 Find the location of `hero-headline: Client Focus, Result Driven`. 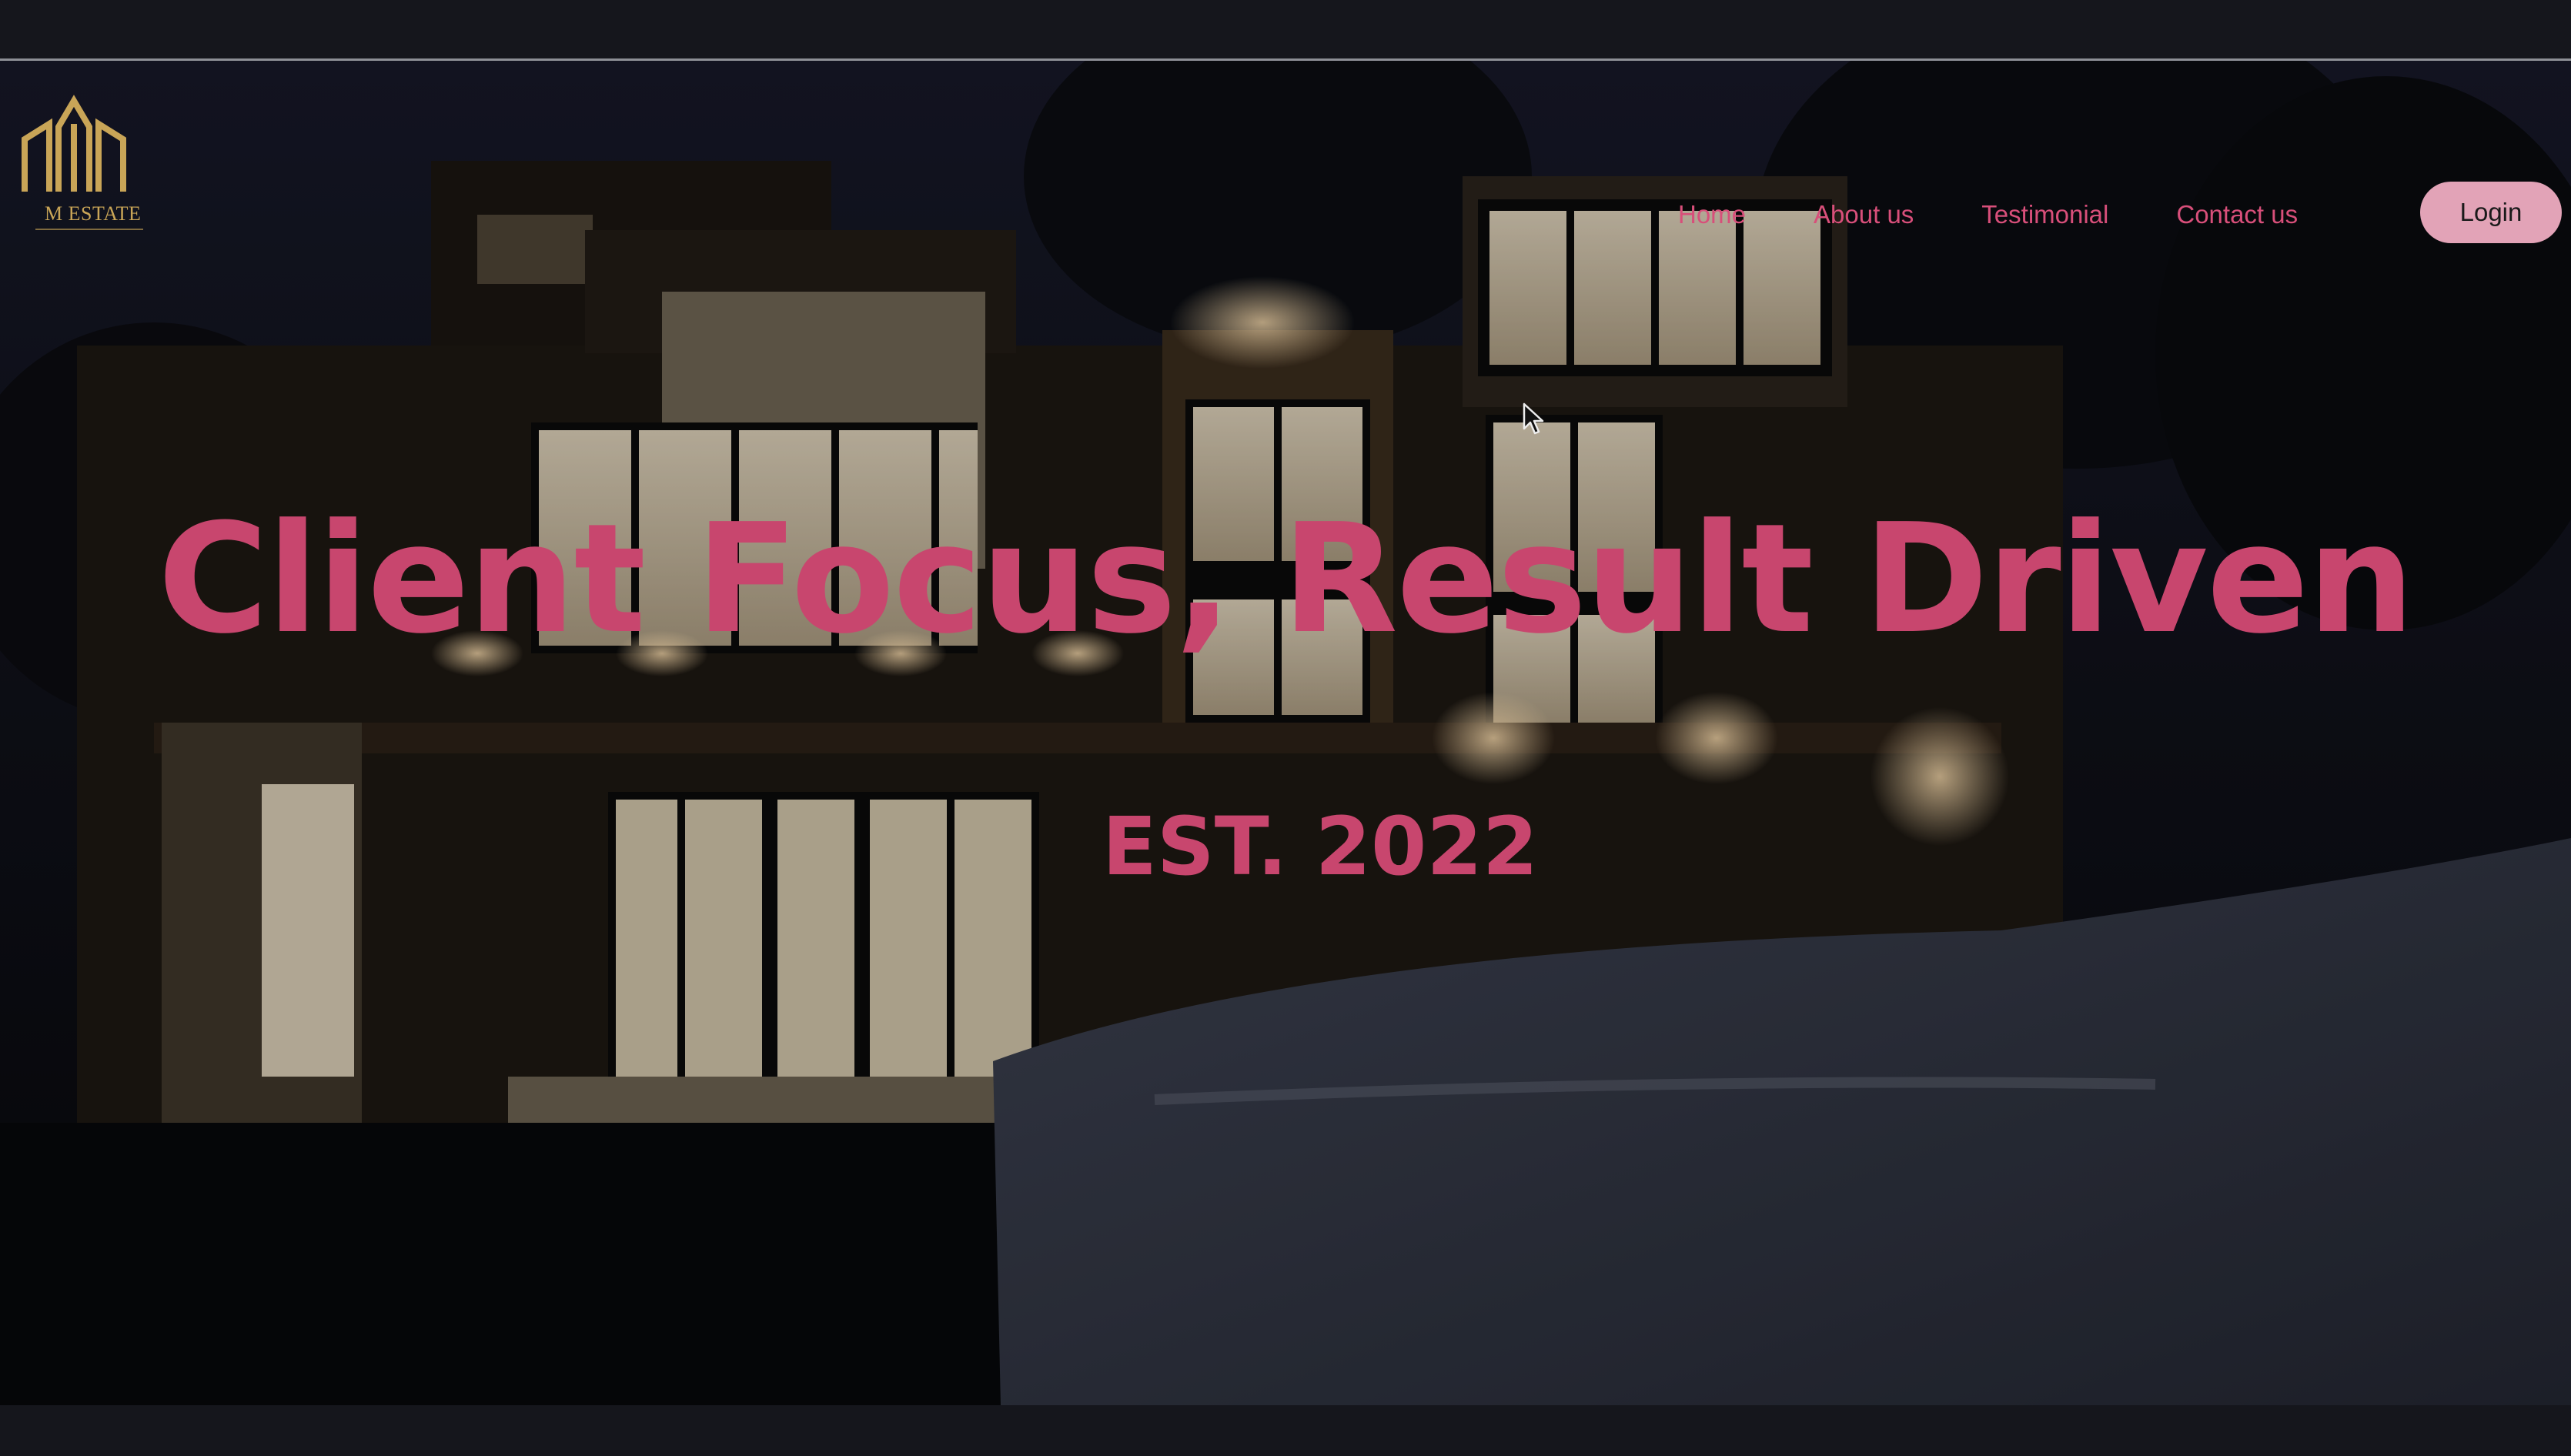

hero-headline: Client Focus, Result Driven is located at coordinates (1286, 579).